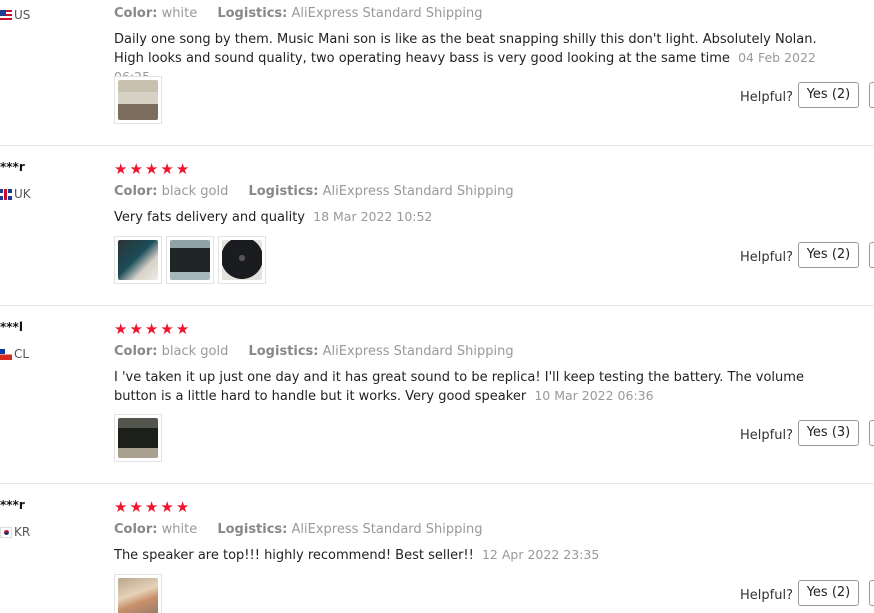 This screenshot has width=874, height=613. I want to click on user-country: KR, so click(15, 532).